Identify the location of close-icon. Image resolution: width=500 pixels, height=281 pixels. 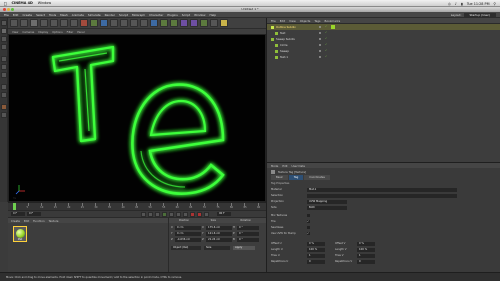
(4, 9).